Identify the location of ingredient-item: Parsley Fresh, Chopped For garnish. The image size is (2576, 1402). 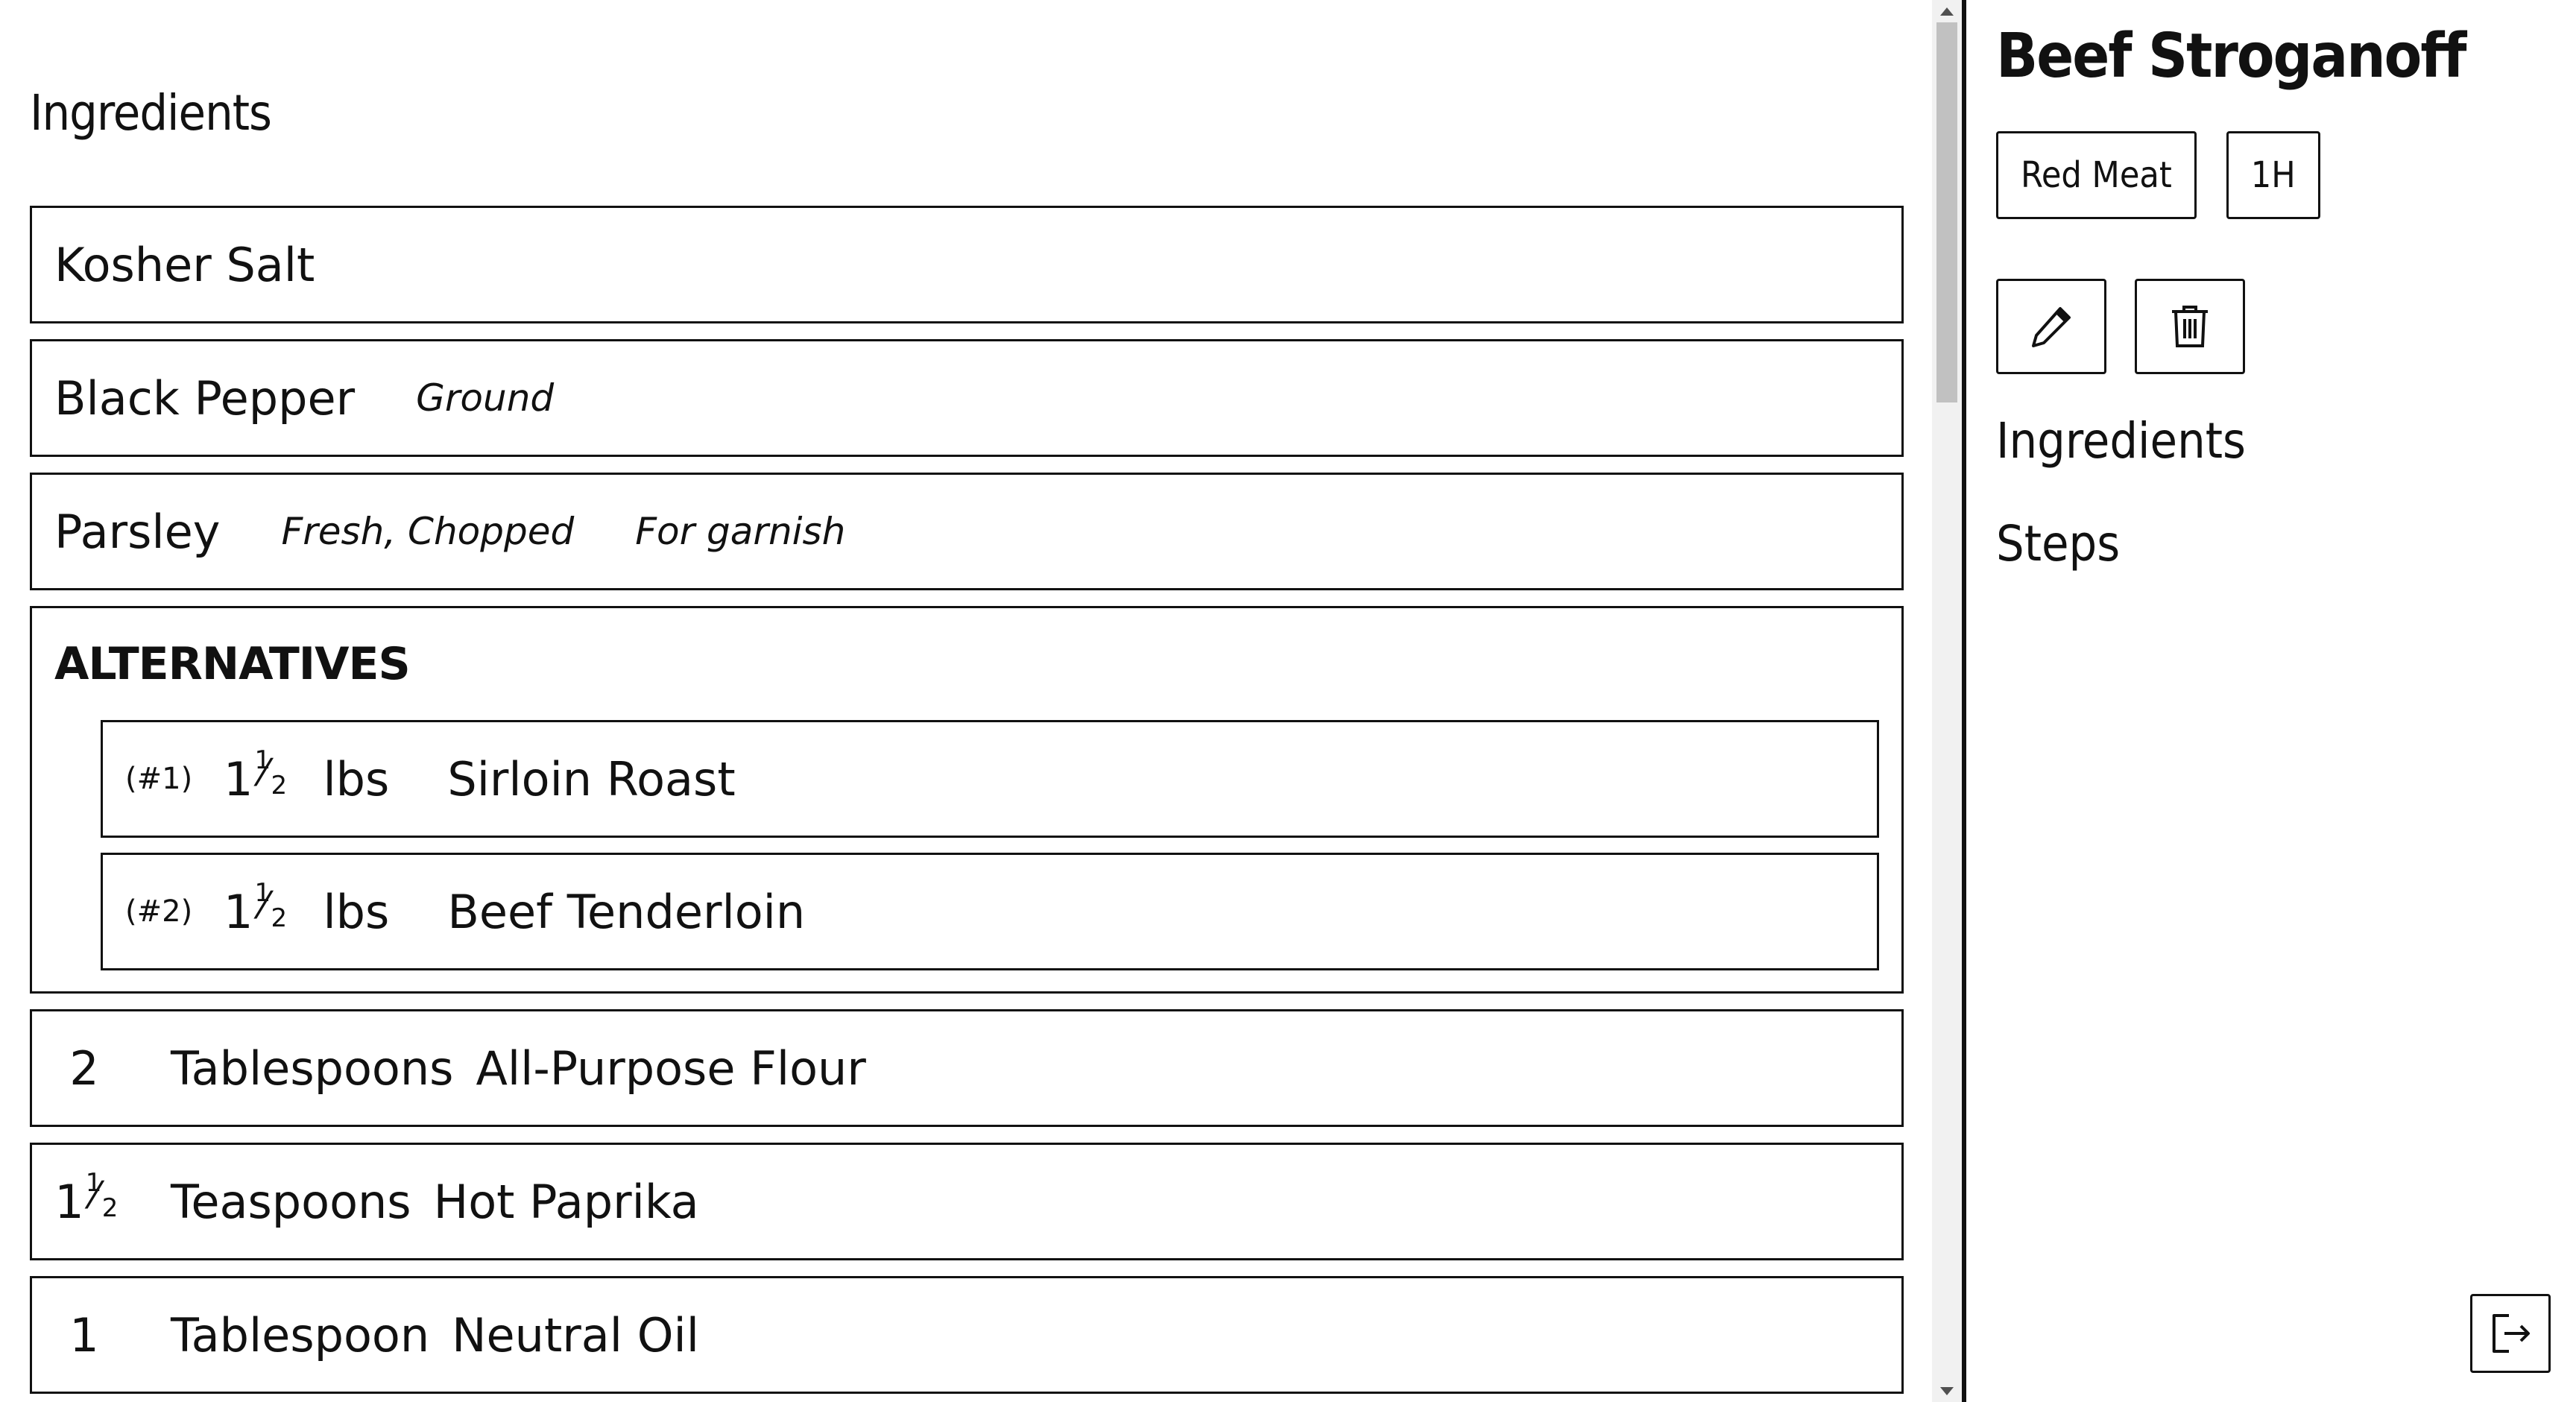
(967, 531).